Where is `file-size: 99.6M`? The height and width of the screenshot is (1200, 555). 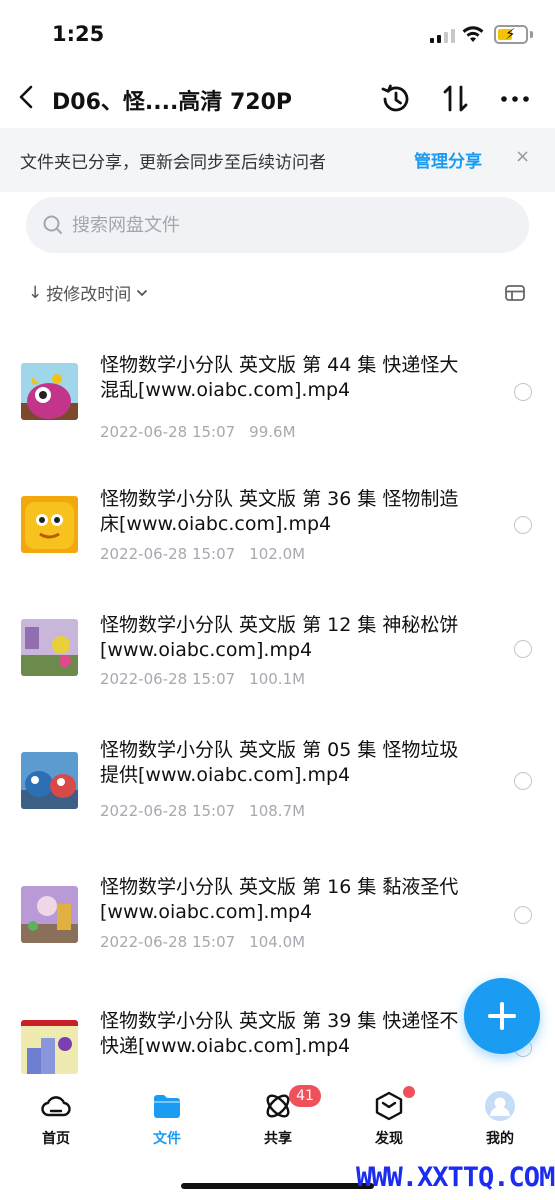 file-size: 99.6M is located at coordinates (272, 432).